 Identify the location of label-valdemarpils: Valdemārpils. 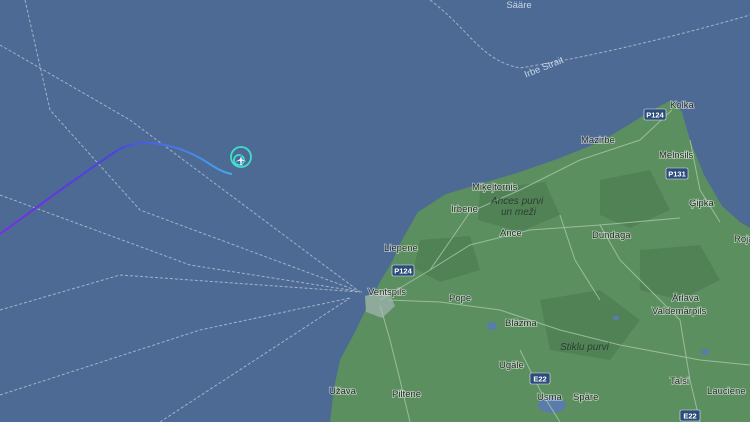
(679, 311).